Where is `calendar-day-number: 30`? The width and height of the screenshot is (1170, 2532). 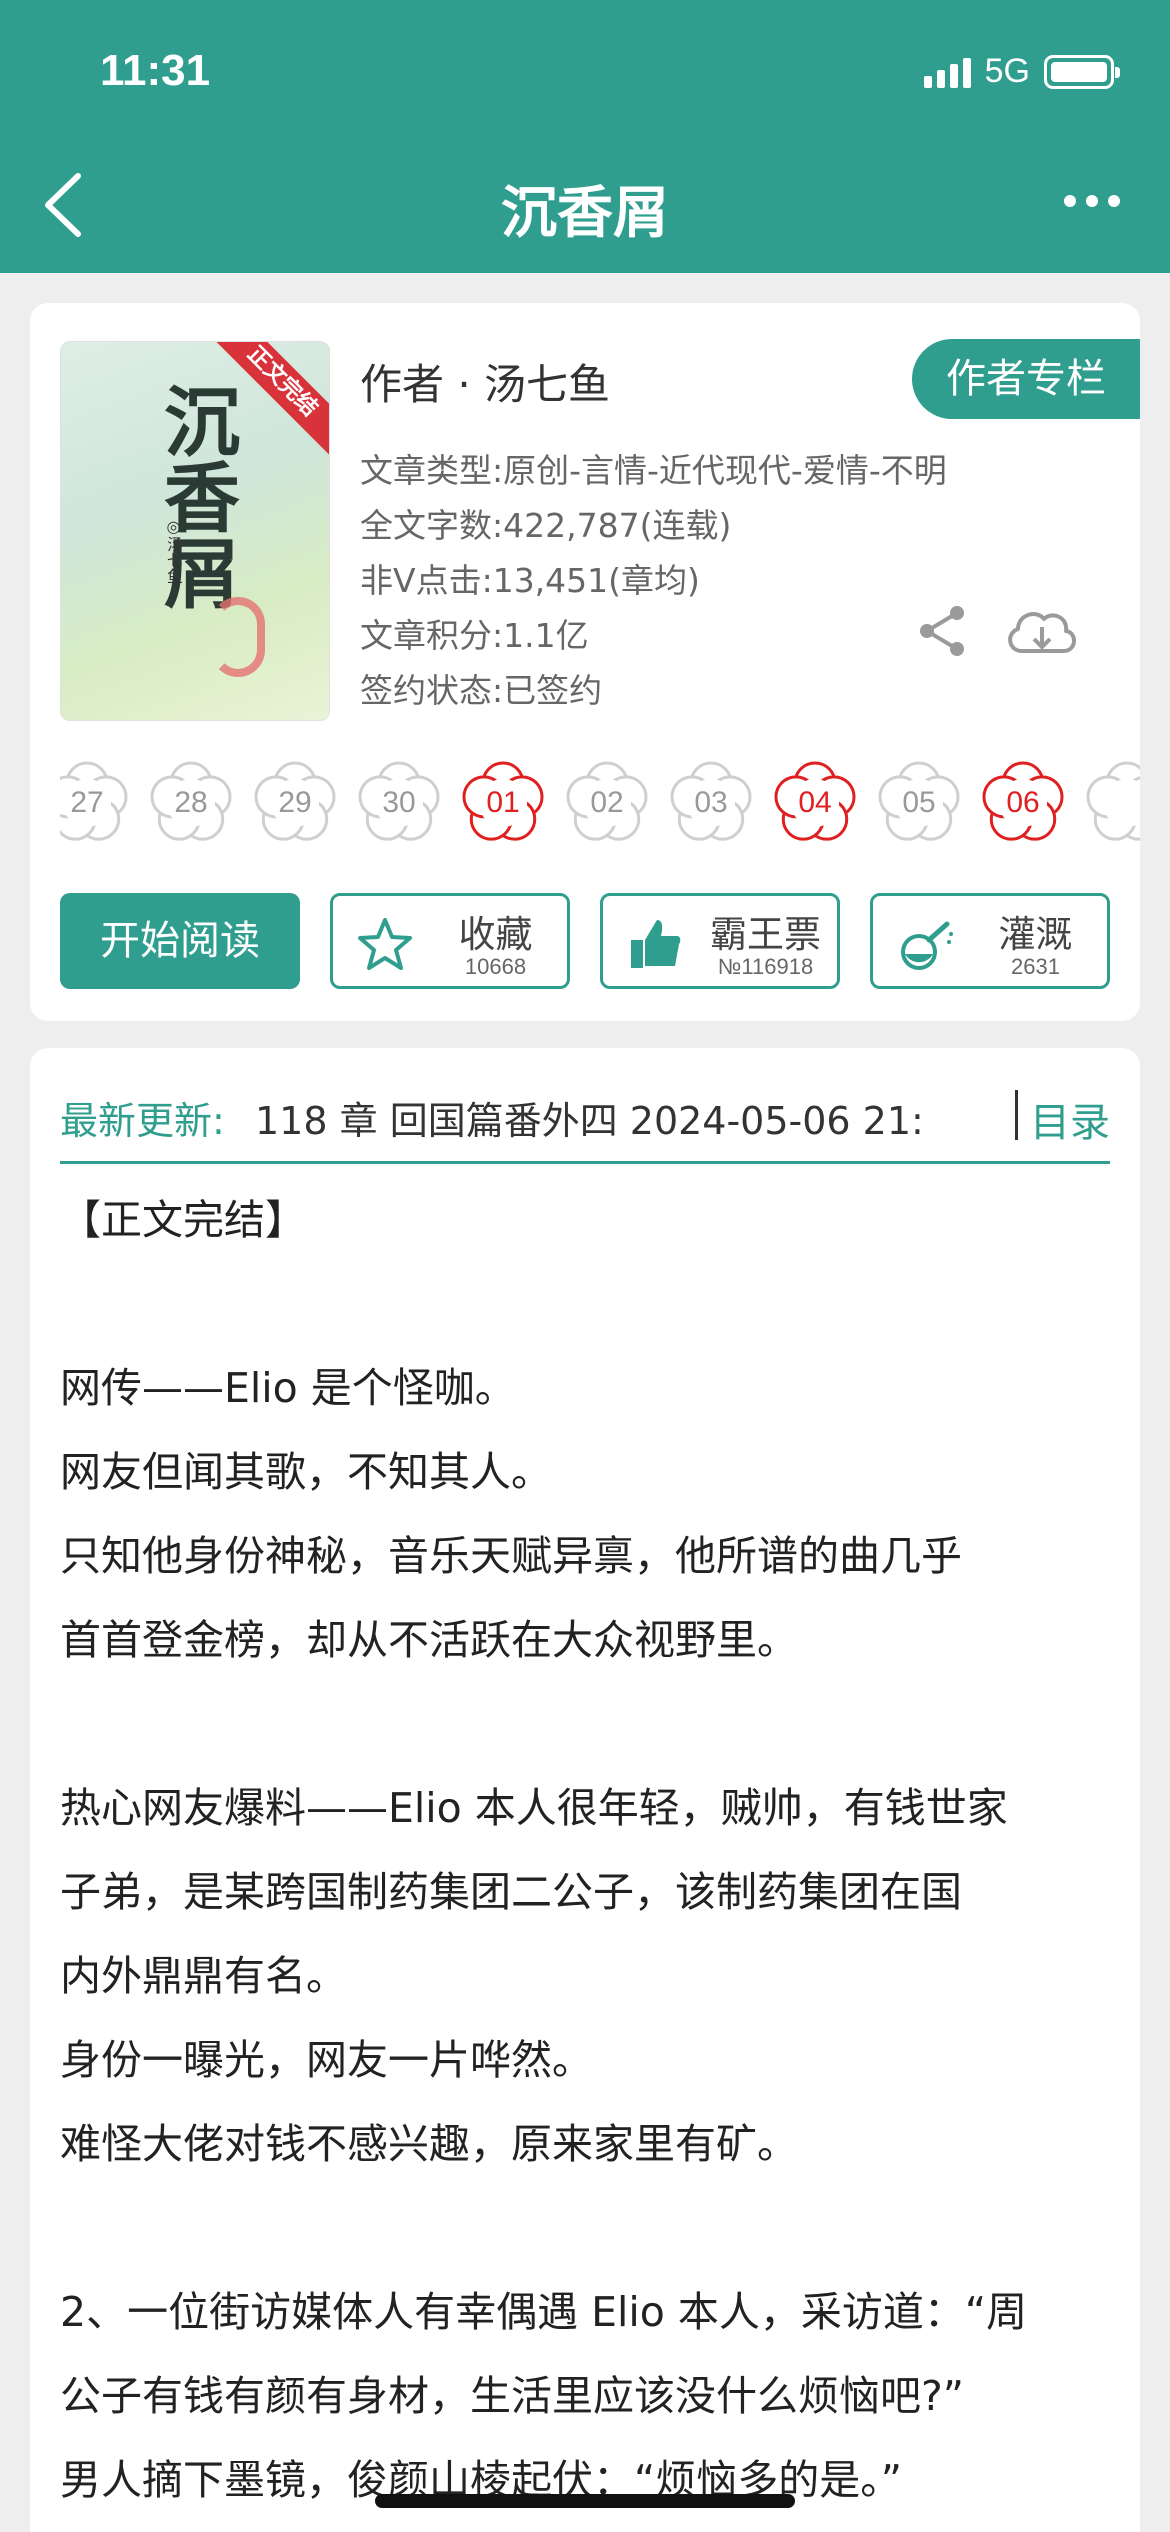 calendar-day-number: 30 is located at coordinates (399, 802).